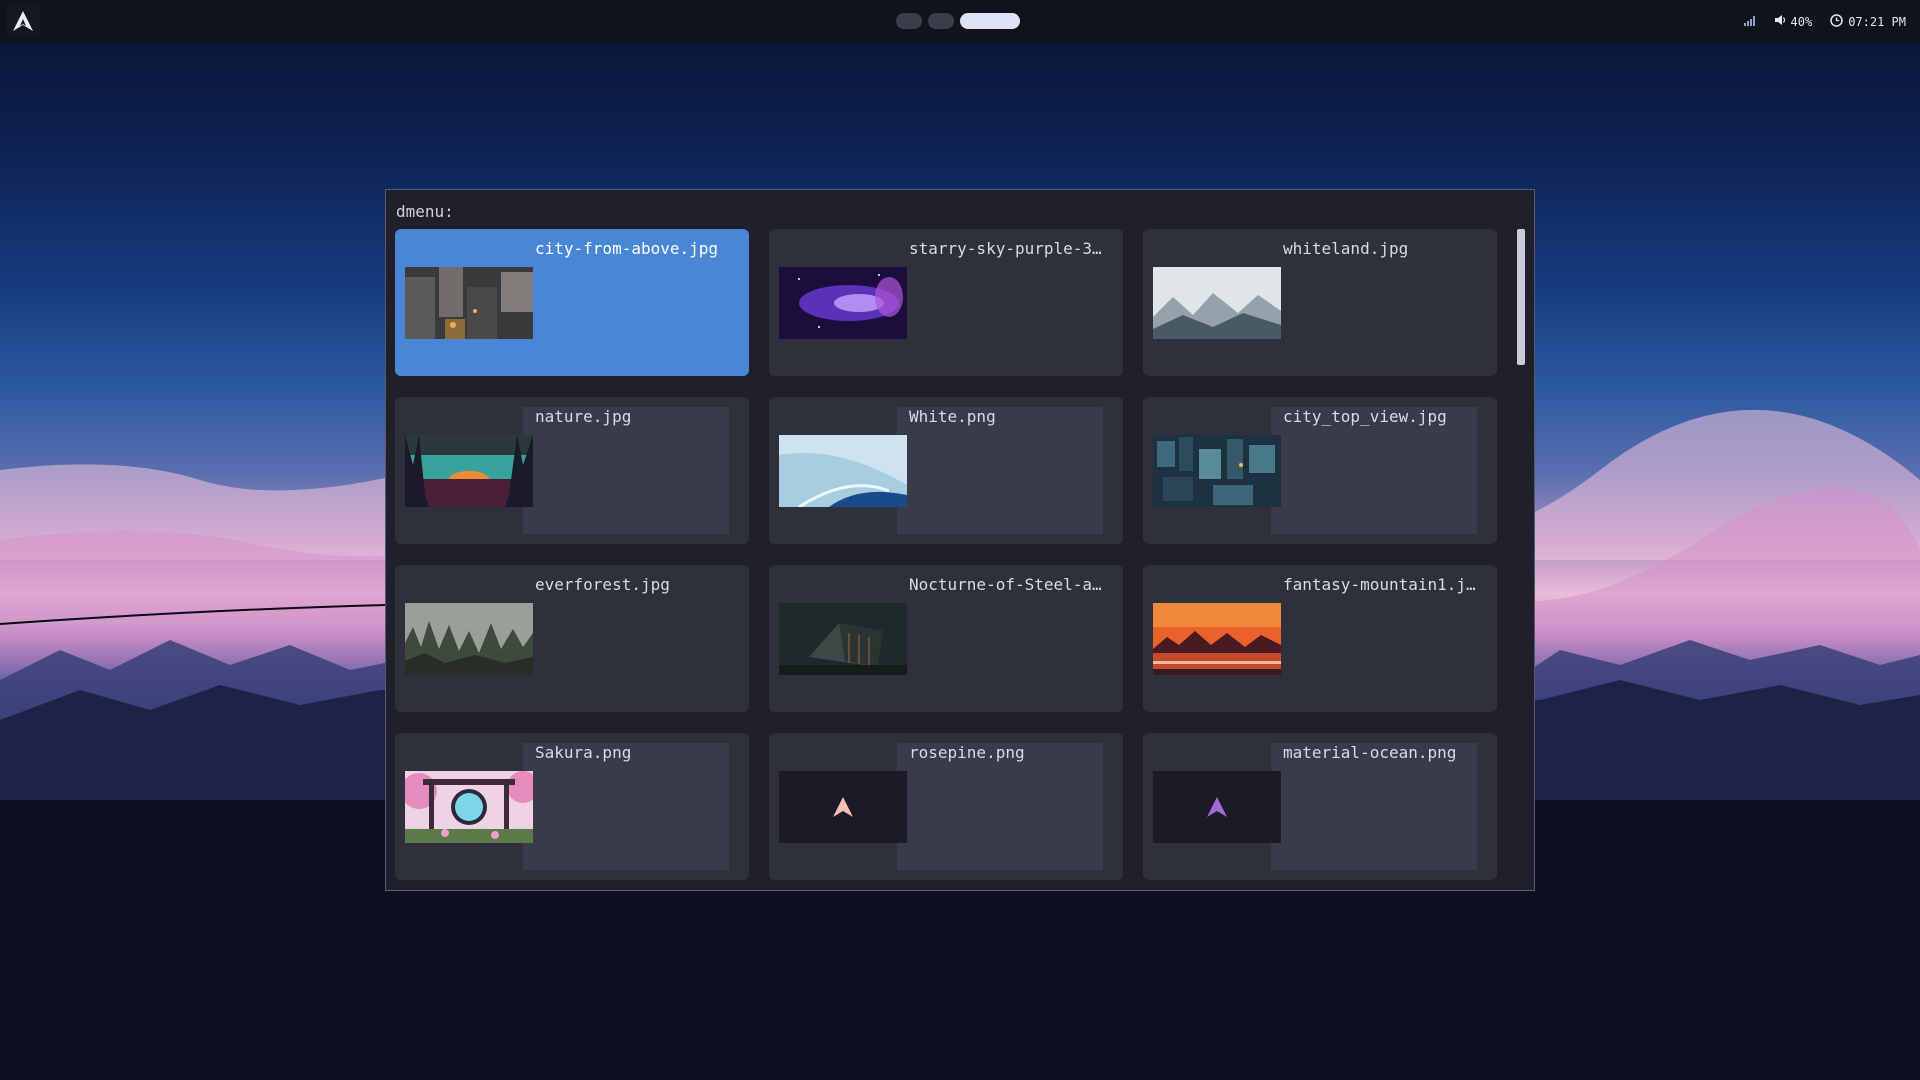  I want to click on volume-icon, so click(1780, 21).